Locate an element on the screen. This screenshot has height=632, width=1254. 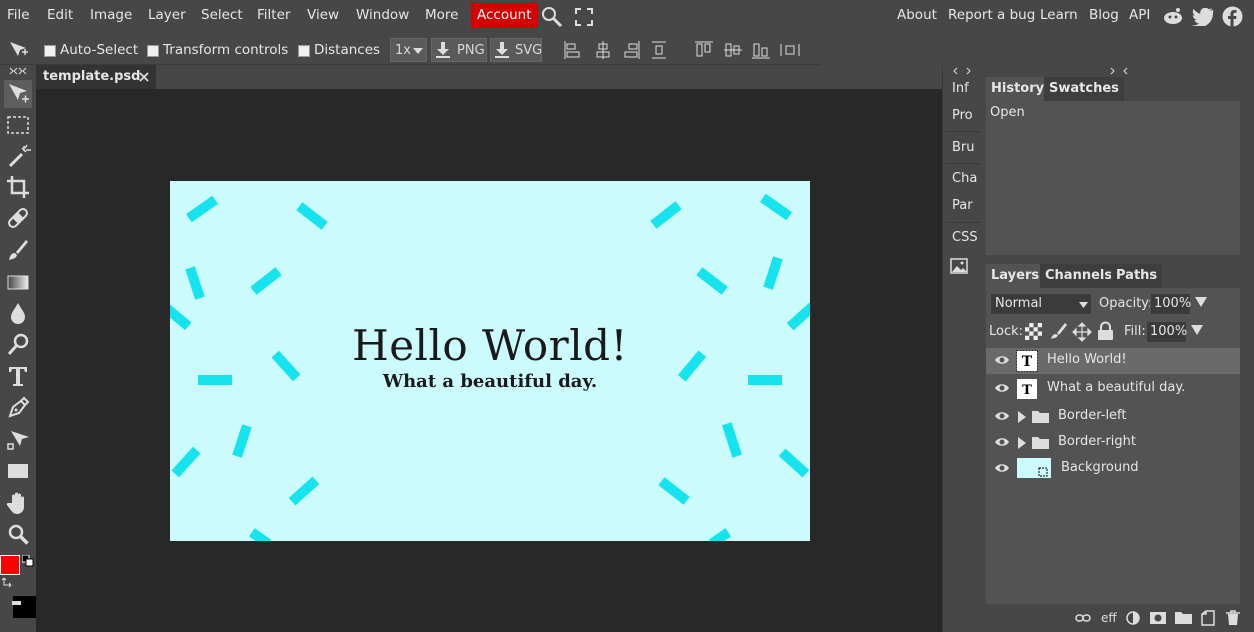
collapse-toolbar-icon is located at coordinates (18, 71).